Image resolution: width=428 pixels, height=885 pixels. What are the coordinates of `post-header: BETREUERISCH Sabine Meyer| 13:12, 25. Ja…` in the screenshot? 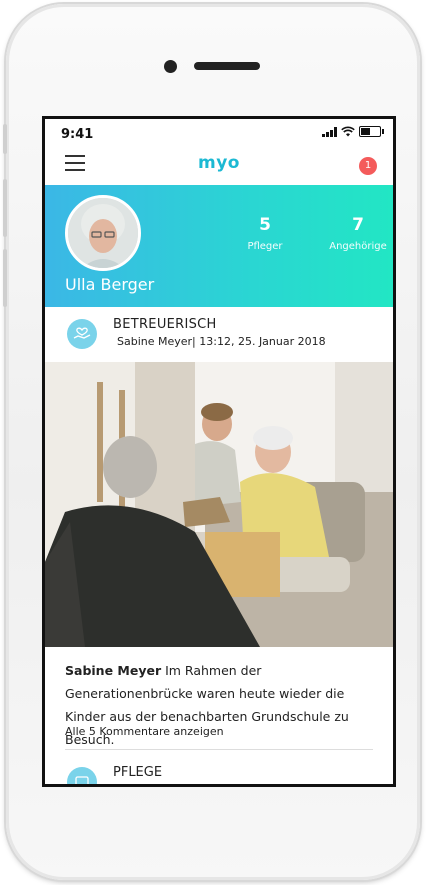 It's located at (219, 334).